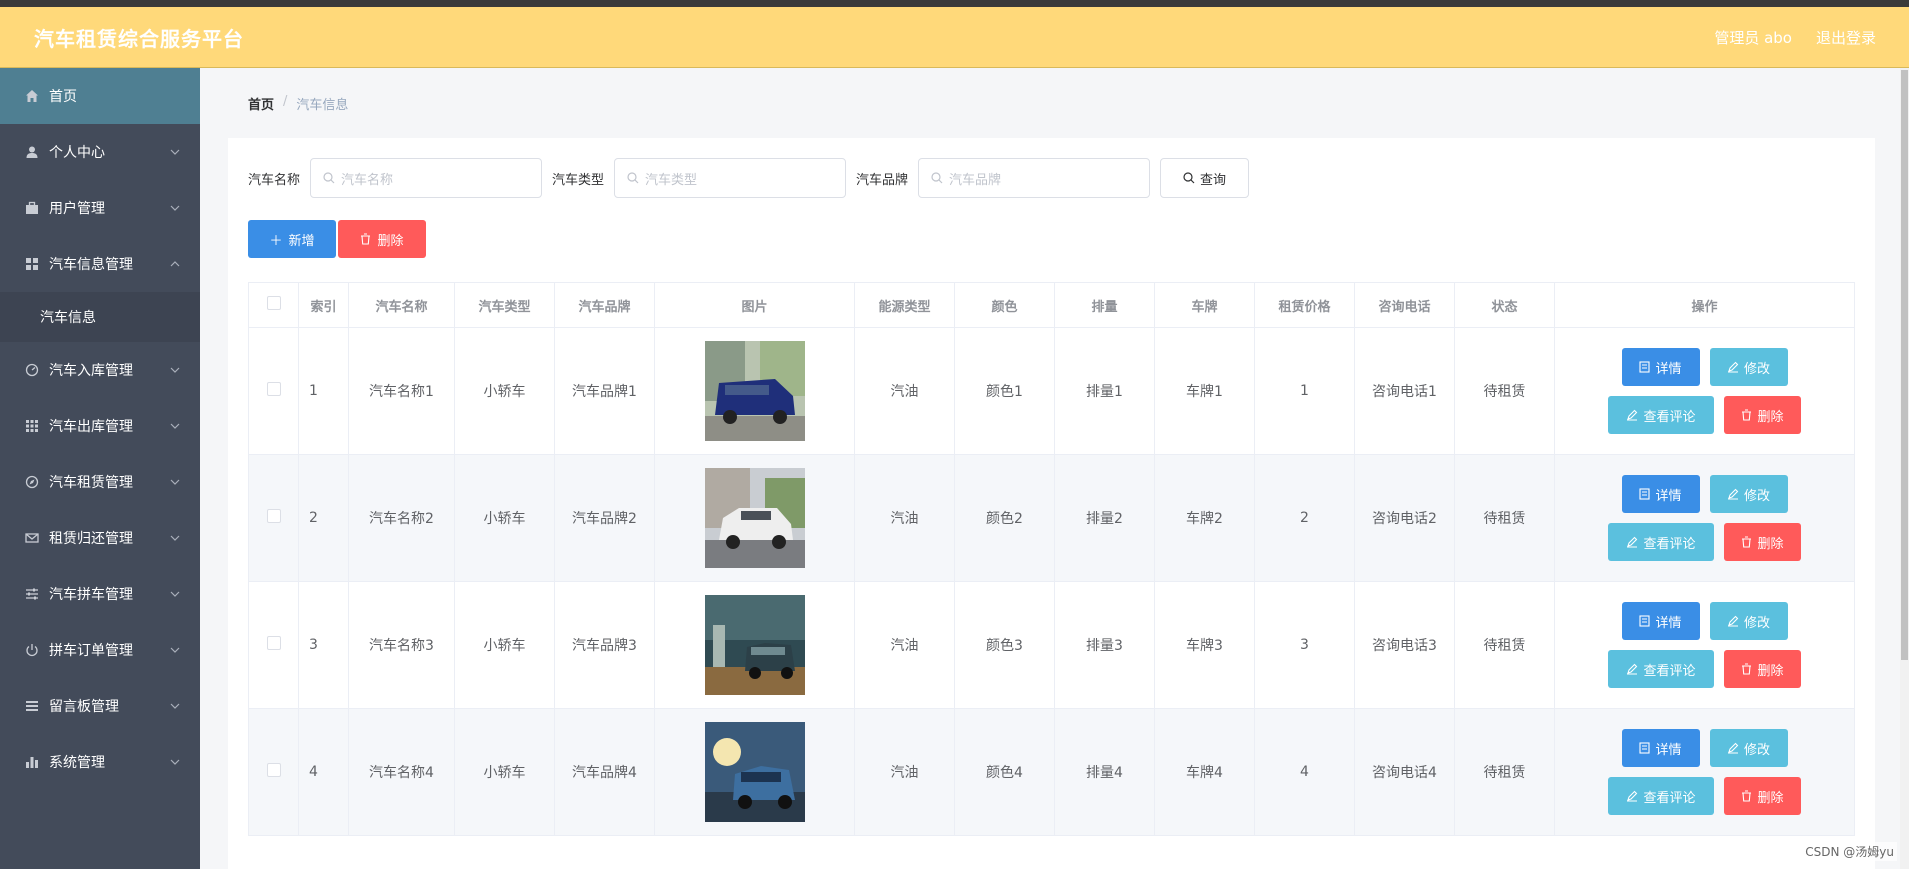 This screenshot has height=869, width=1909. What do you see at coordinates (77, 763) in the screenshot?
I see `sidebar-item-label: 系统管理` at bounding box center [77, 763].